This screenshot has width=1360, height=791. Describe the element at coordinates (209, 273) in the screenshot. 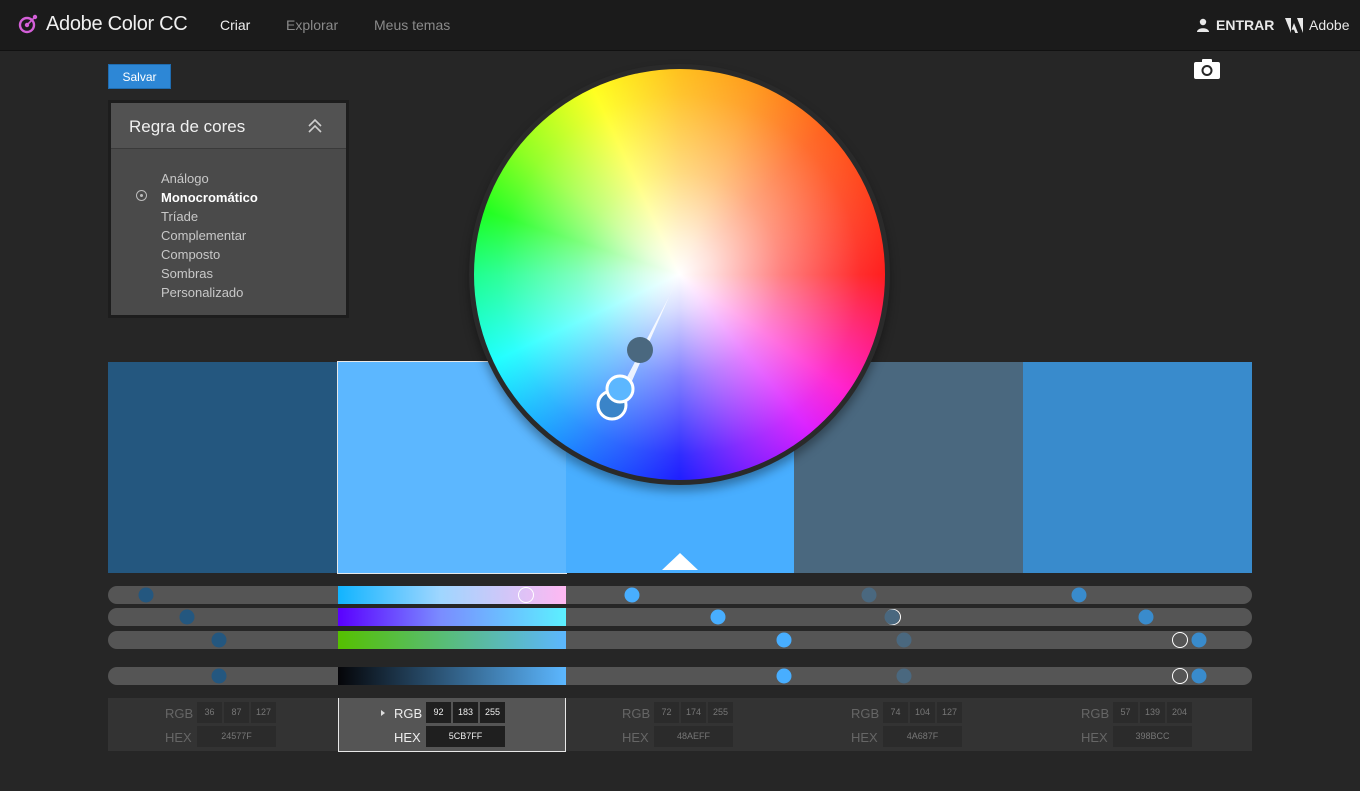

I see `rule-sombras: Sombras` at that location.